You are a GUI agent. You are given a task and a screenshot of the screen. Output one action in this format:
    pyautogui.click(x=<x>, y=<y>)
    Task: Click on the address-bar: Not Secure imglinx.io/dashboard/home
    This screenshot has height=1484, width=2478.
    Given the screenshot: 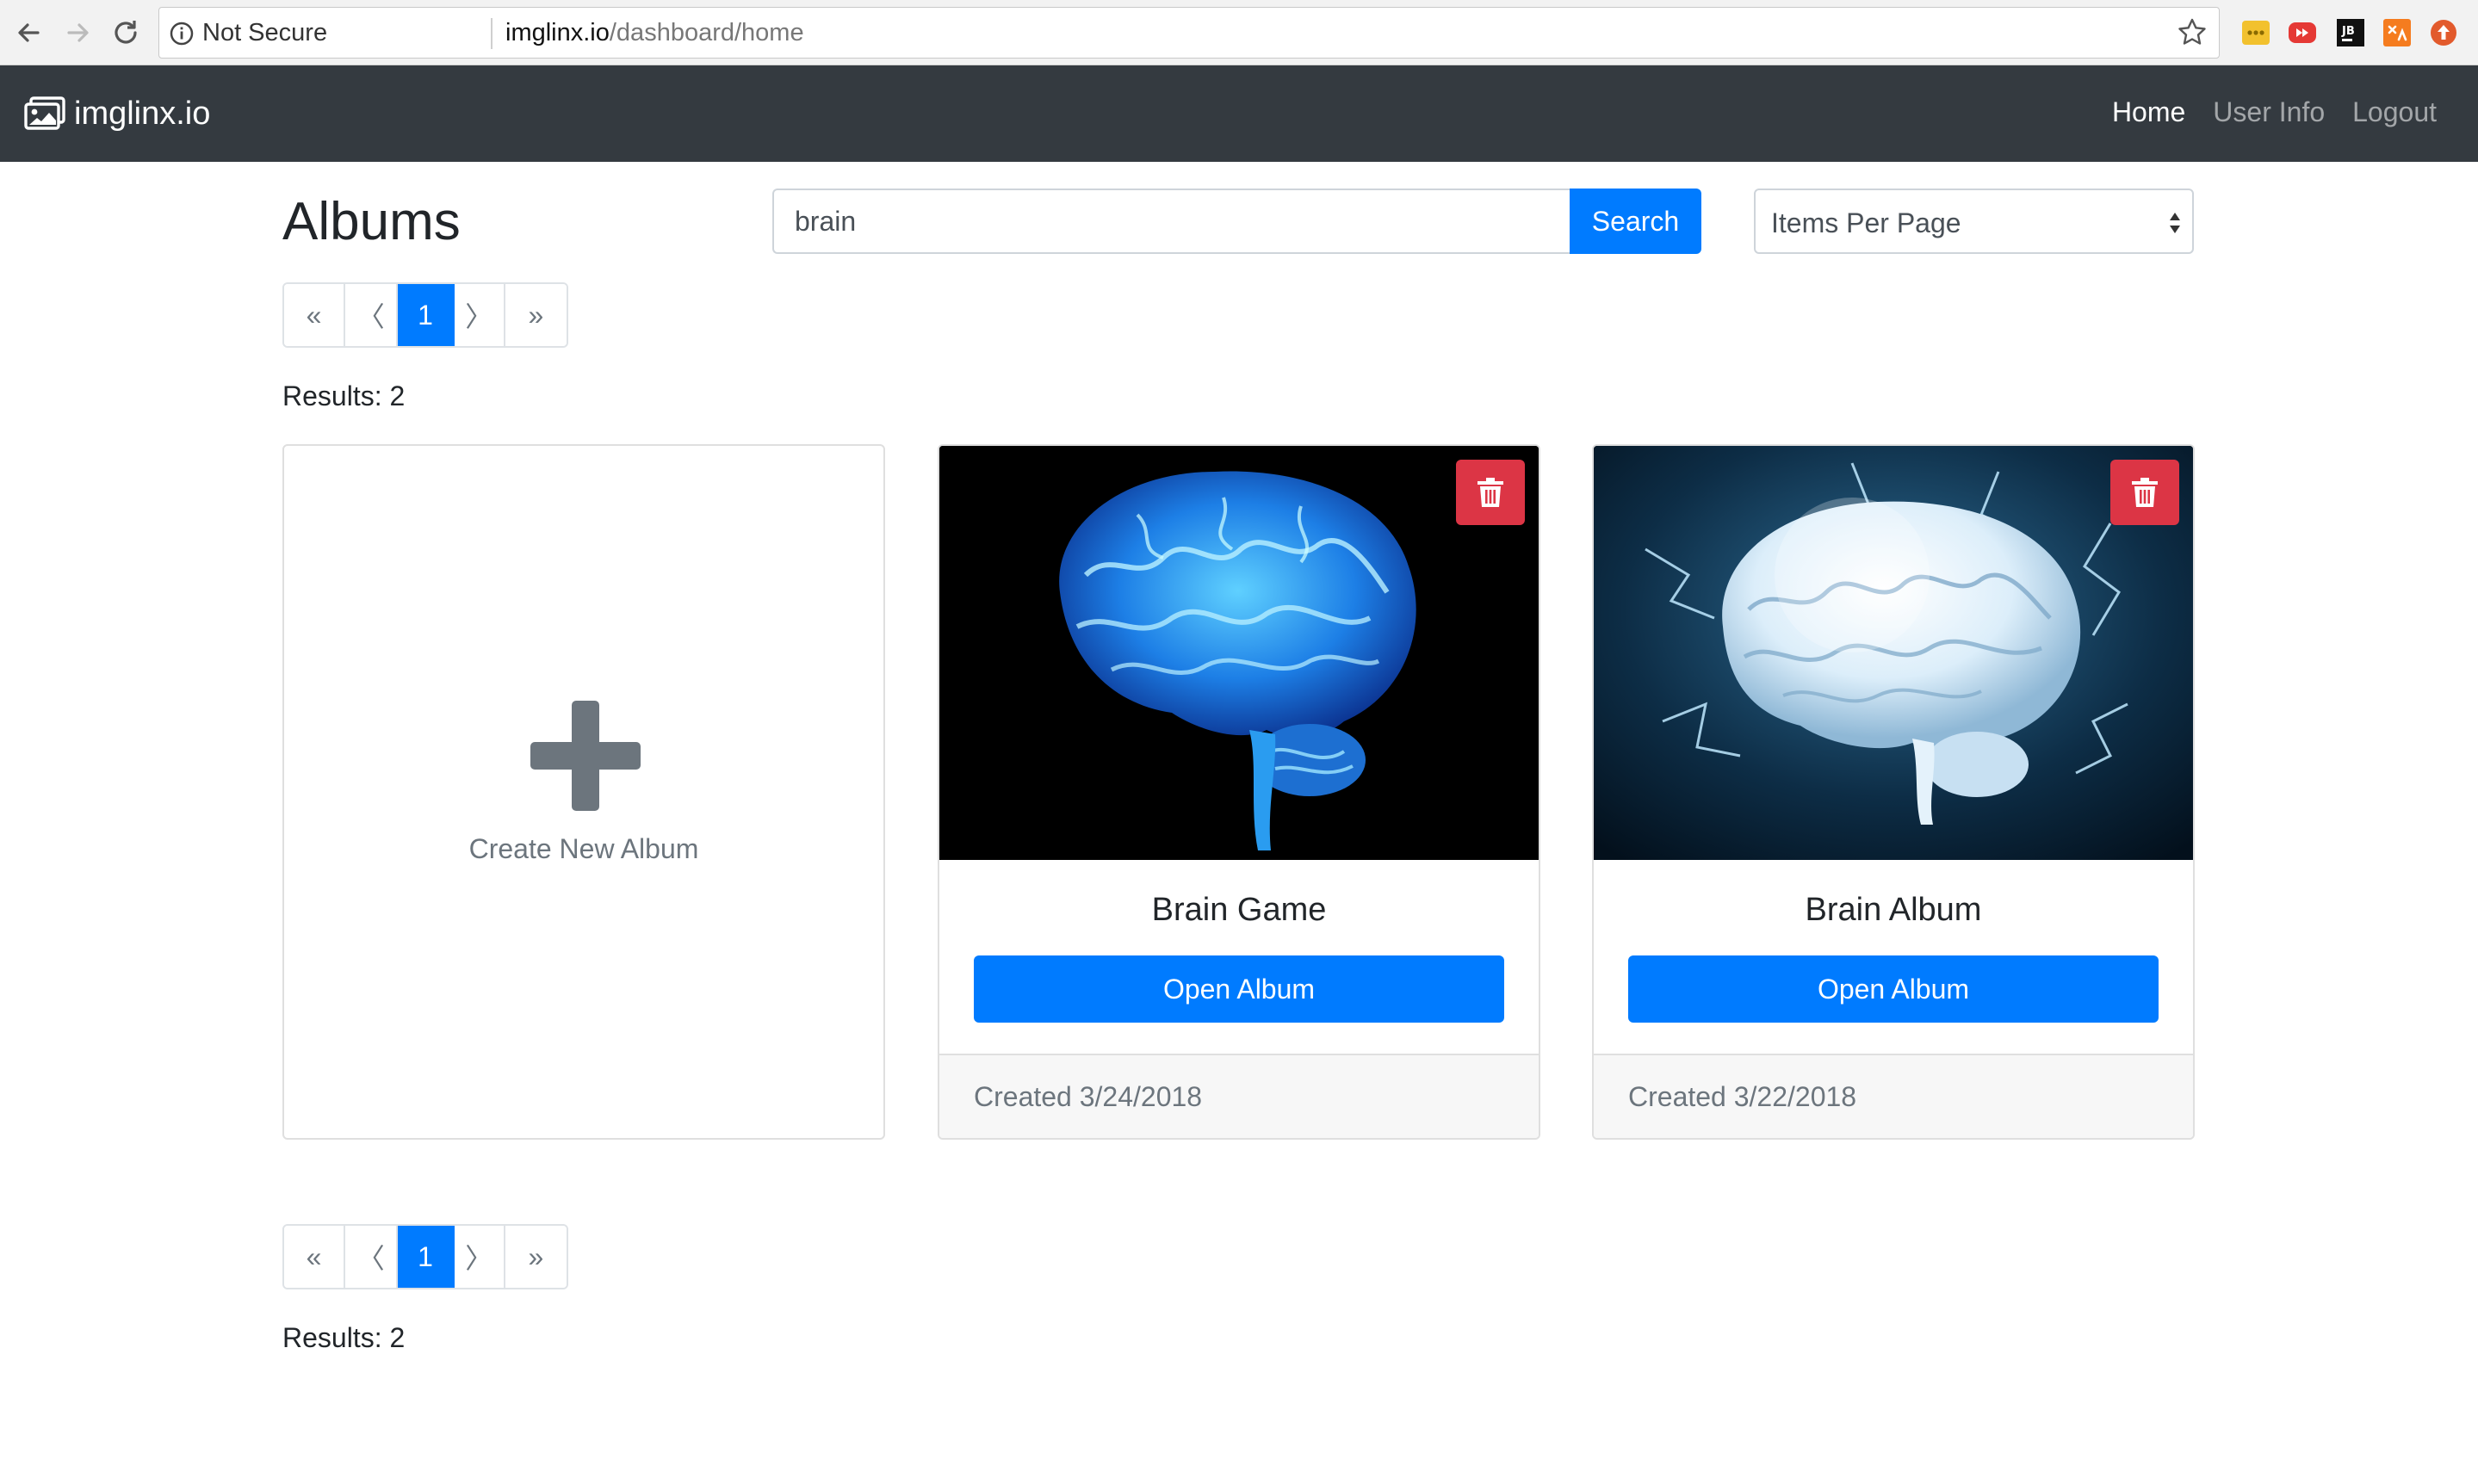 What is the action you would take?
    pyautogui.click(x=1189, y=33)
    